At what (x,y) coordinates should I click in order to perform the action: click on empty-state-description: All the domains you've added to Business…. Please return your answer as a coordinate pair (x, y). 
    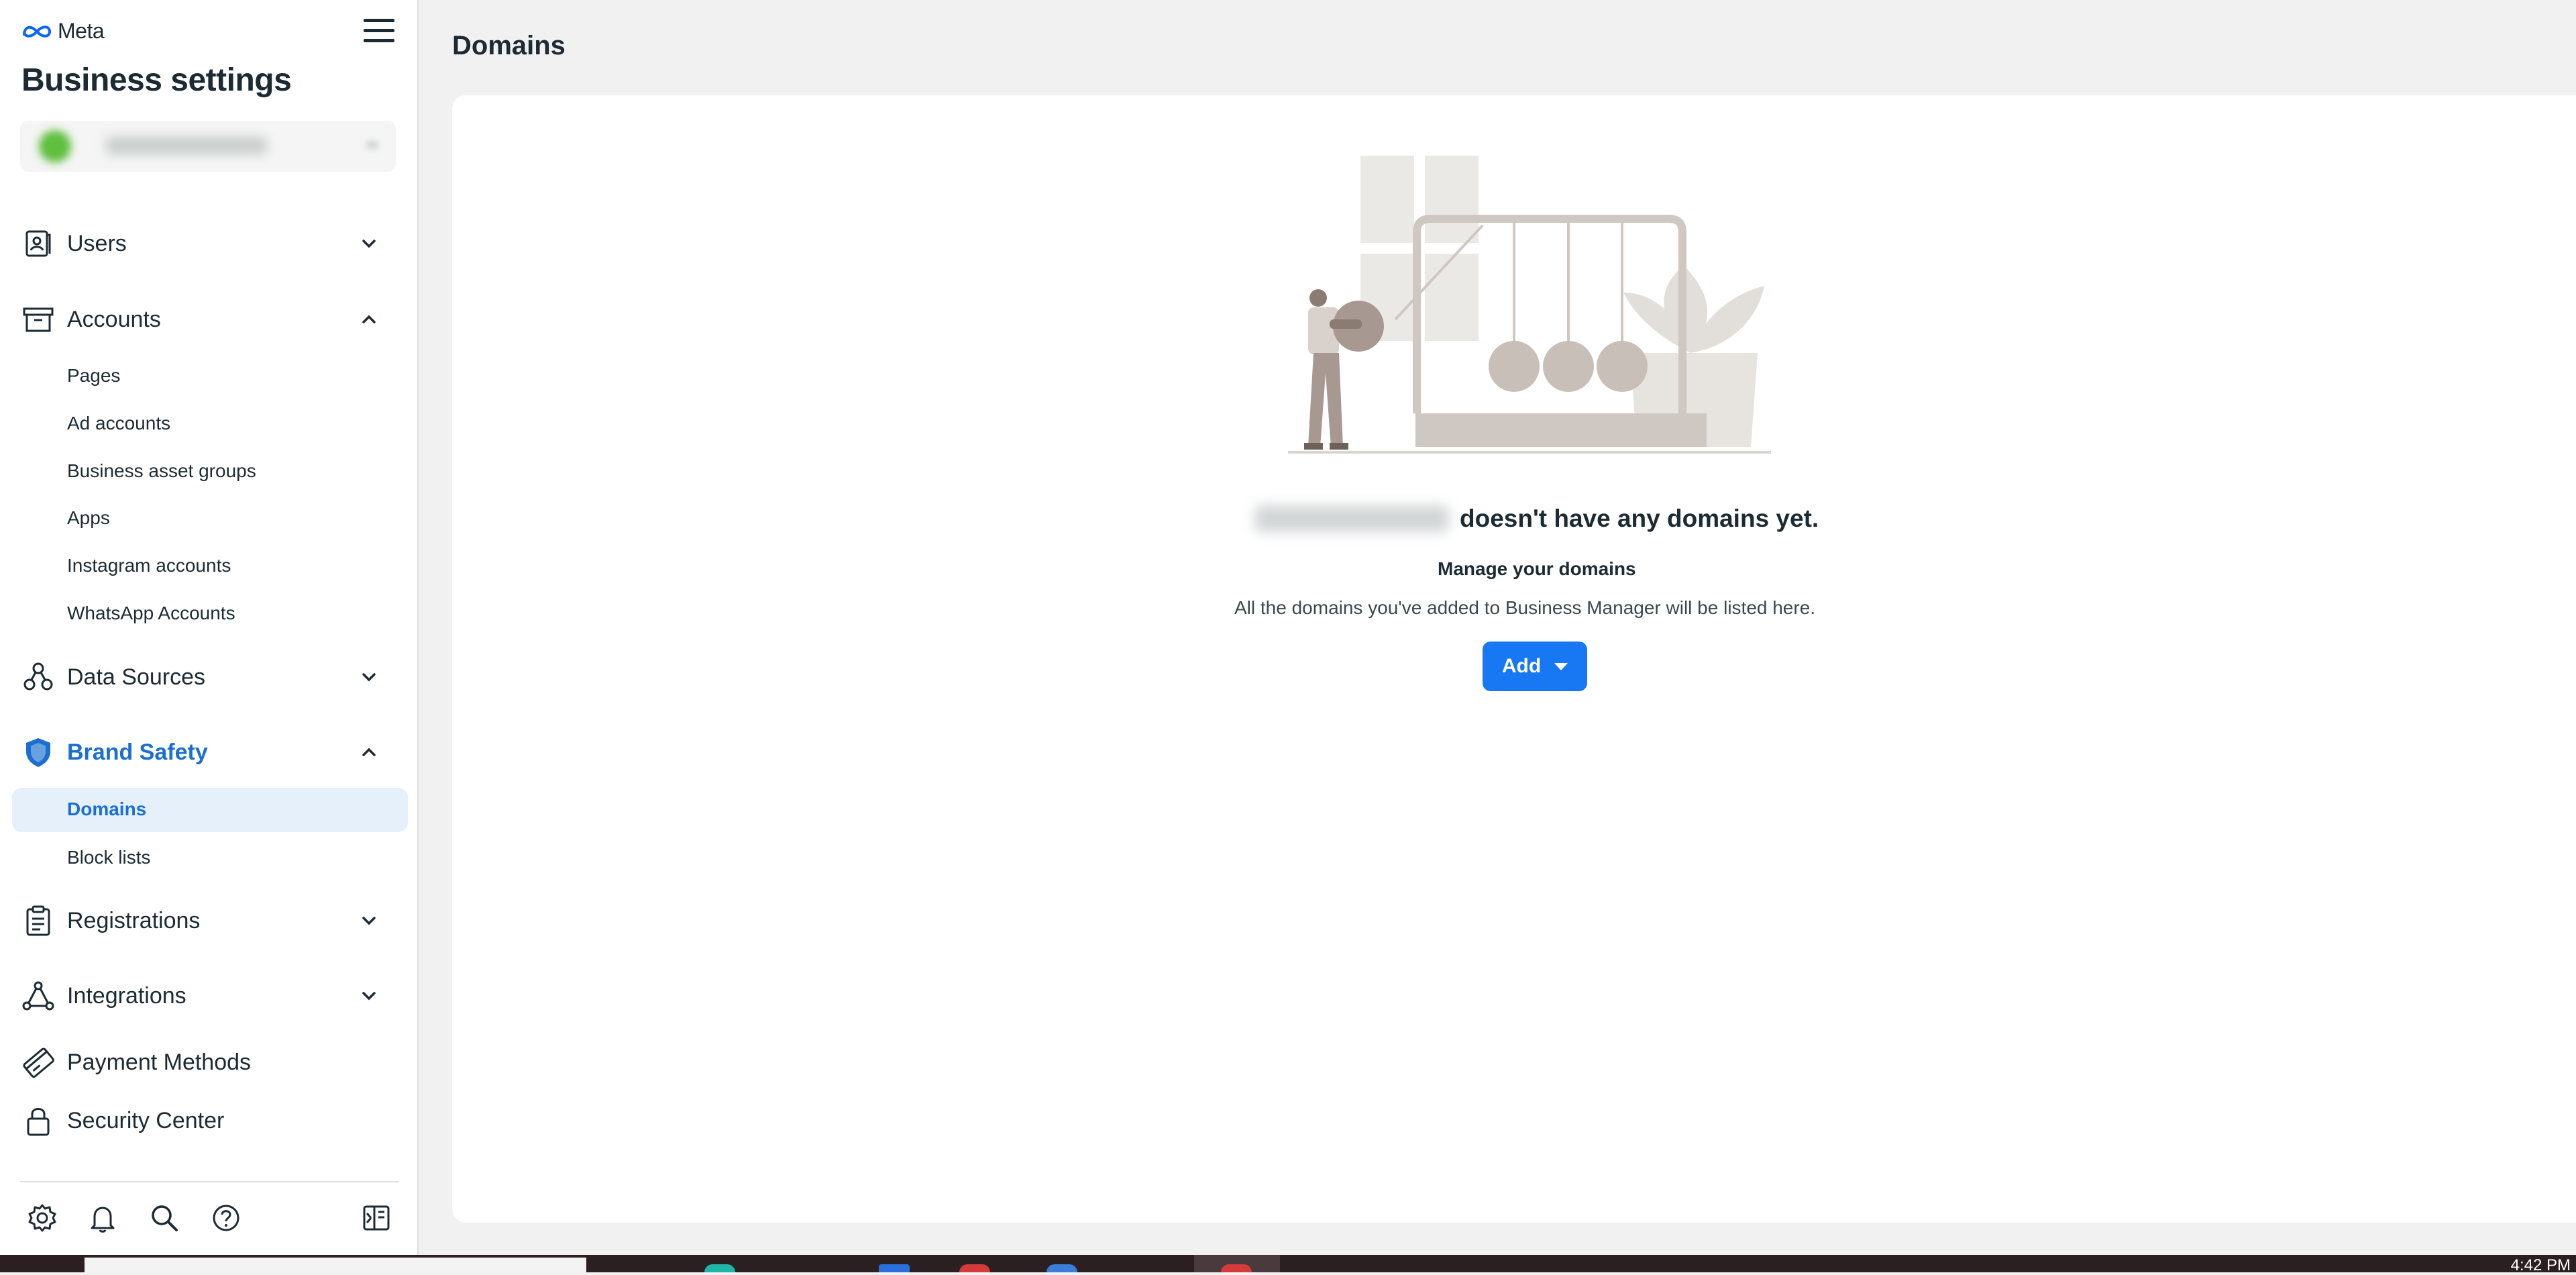
    Looking at the image, I should click on (1525, 607).